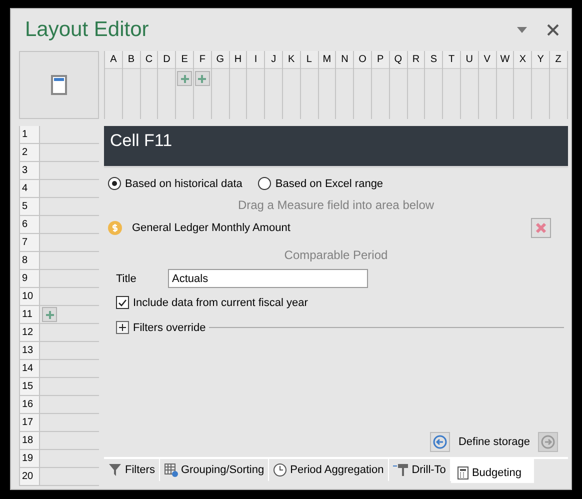 The image size is (582, 499). What do you see at coordinates (202, 60) in the screenshot?
I see `column-header: F` at bounding box center [202, 60].